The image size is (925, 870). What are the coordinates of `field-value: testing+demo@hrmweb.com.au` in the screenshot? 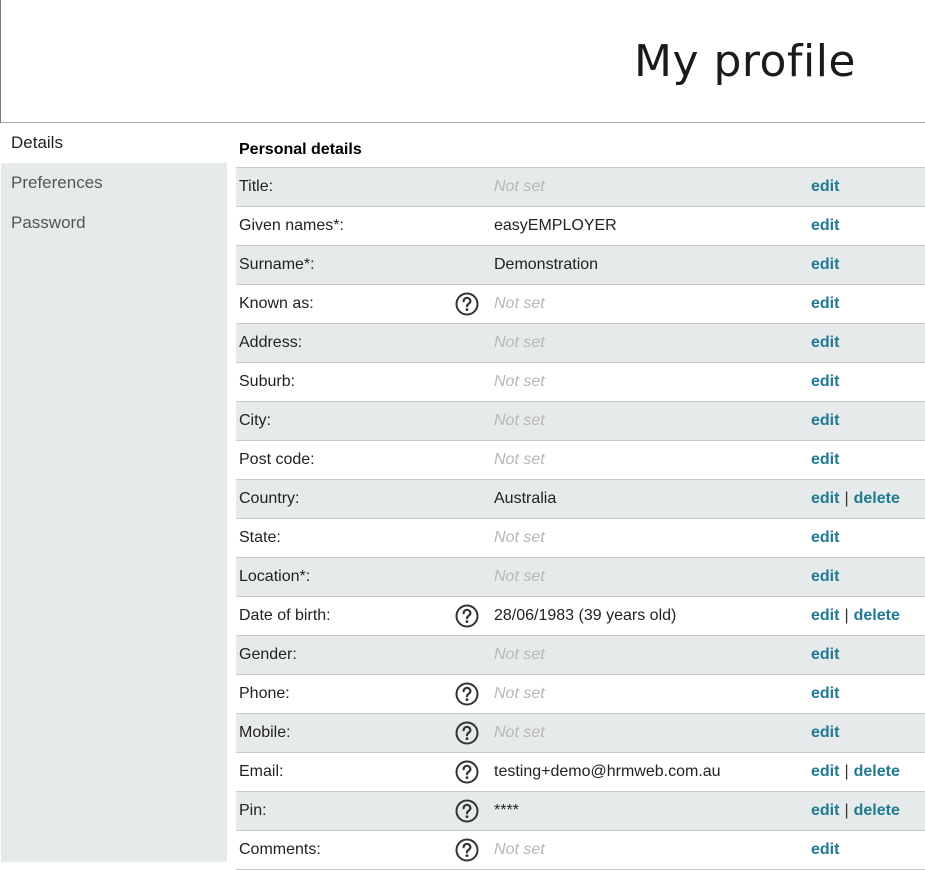 It's located at (607, 771).